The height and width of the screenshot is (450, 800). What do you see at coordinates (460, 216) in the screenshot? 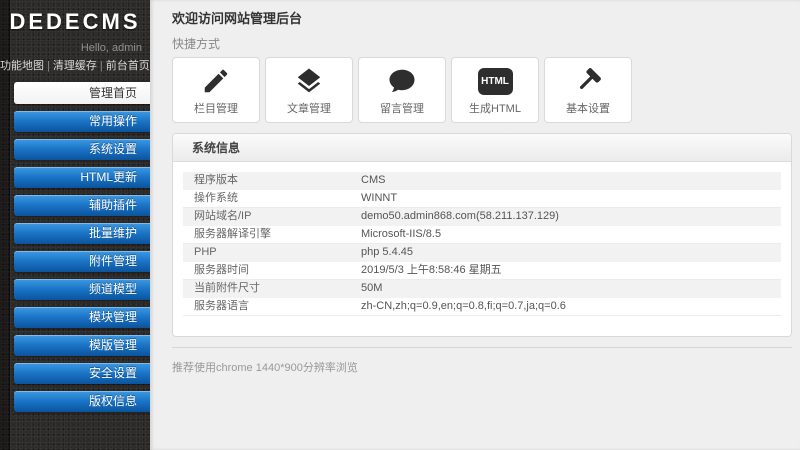
I see `row-value: demo50.admin868.com(58.211.137.129)` at bounding box center [460, 216].